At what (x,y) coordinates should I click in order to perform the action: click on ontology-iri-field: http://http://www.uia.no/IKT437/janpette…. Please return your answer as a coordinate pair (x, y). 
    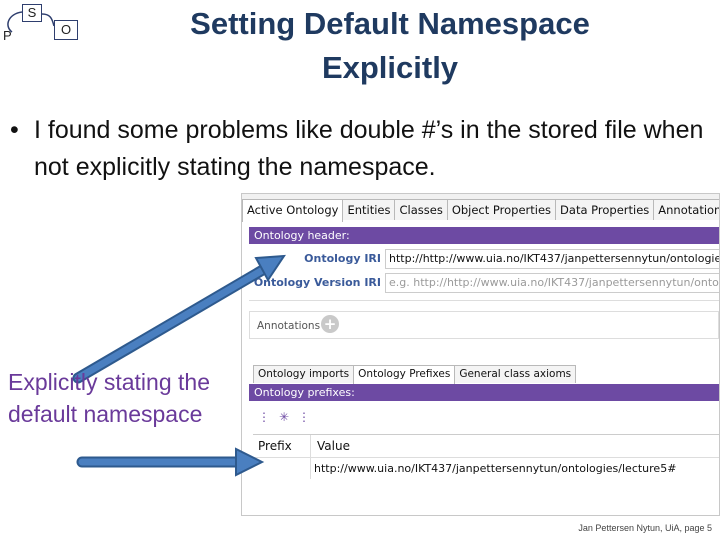
    Looking at the image, I should click on (552, 259).